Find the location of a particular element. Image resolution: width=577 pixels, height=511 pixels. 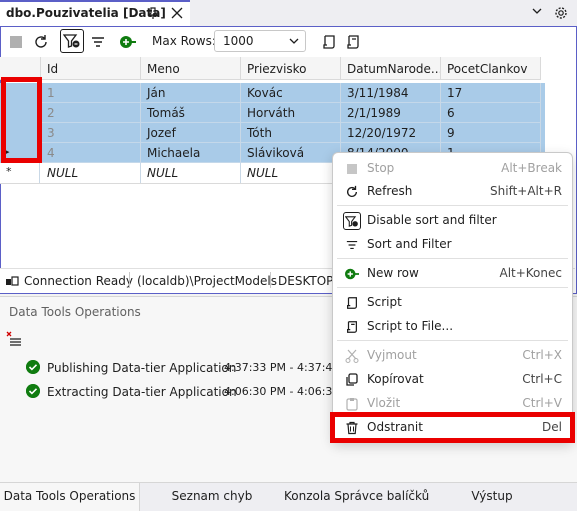

table-cell: 17 is located at coordinates (491, 93).